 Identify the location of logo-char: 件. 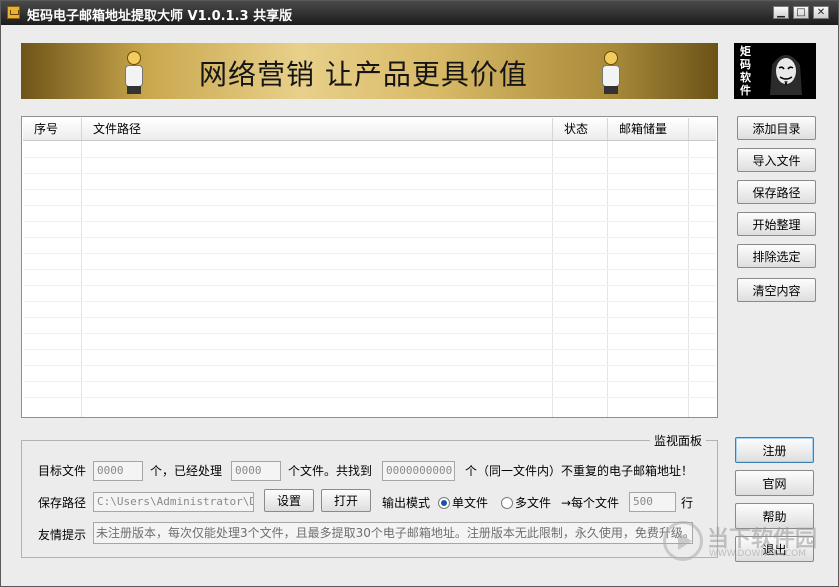
(745, 90).